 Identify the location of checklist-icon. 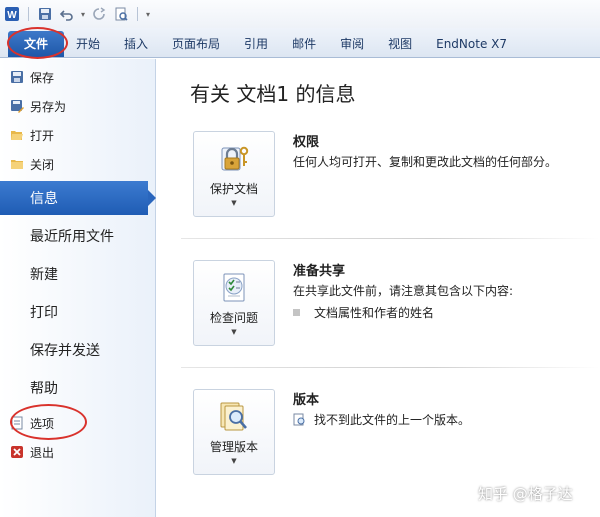
(234, 287).